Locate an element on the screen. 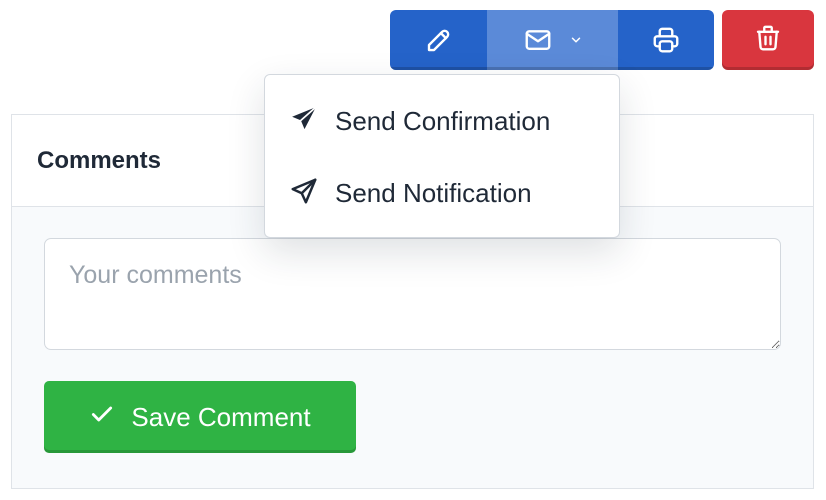 The image size is (826, 500). pencil-icon is located at coordinates (439, 40).